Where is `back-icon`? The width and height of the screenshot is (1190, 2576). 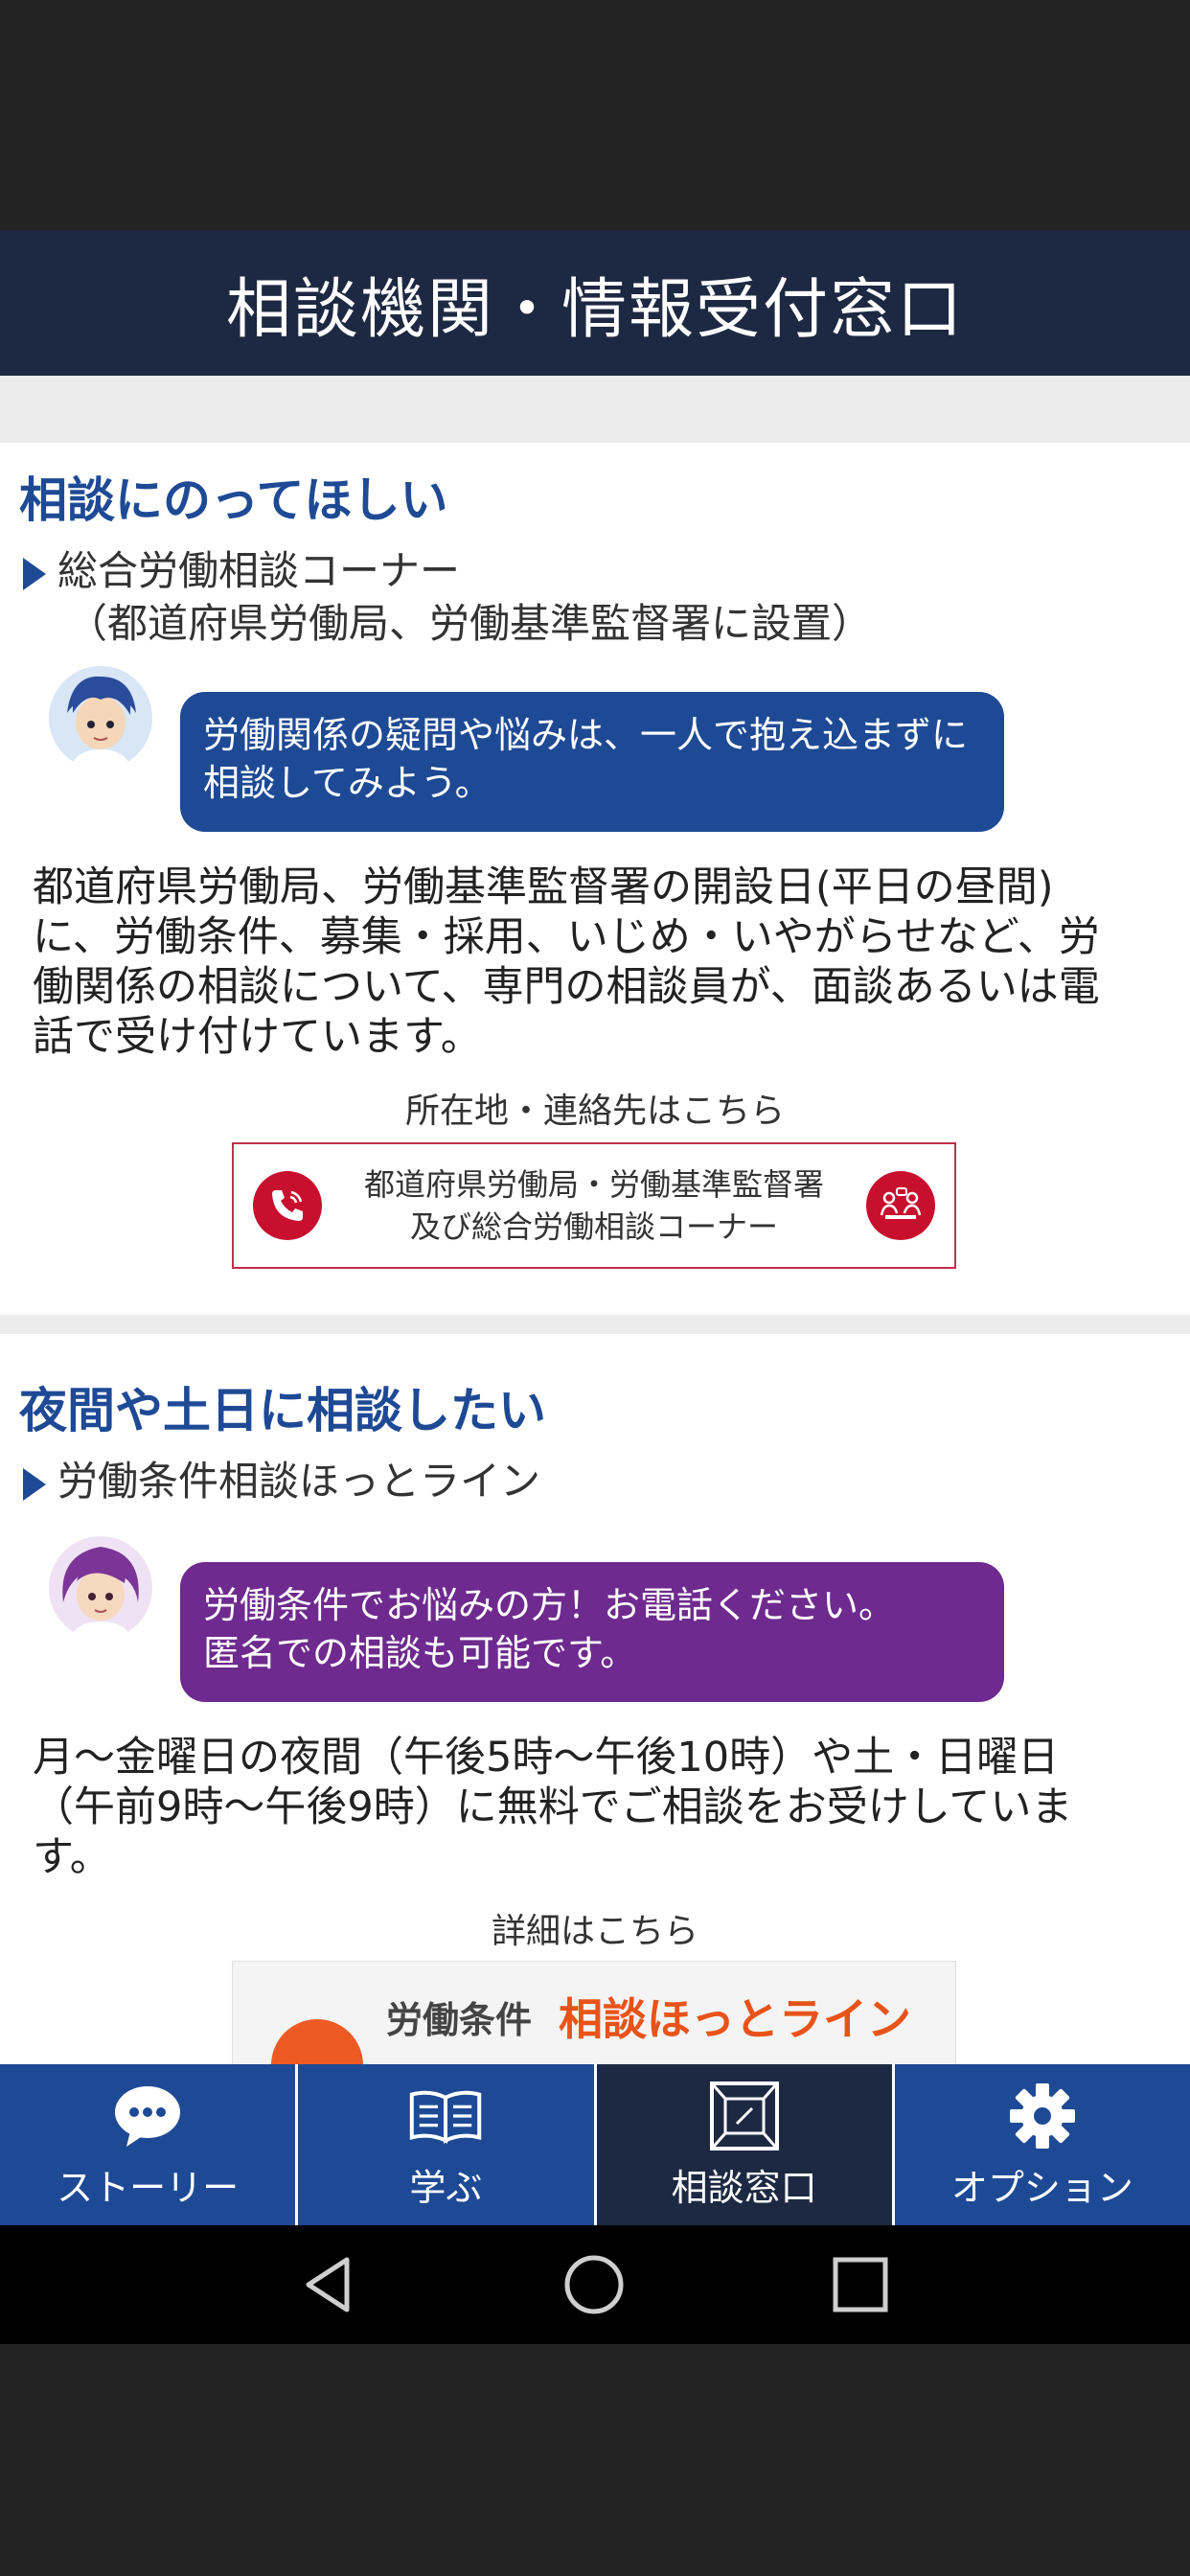
back-icon is located at coordinates (329, 2284).